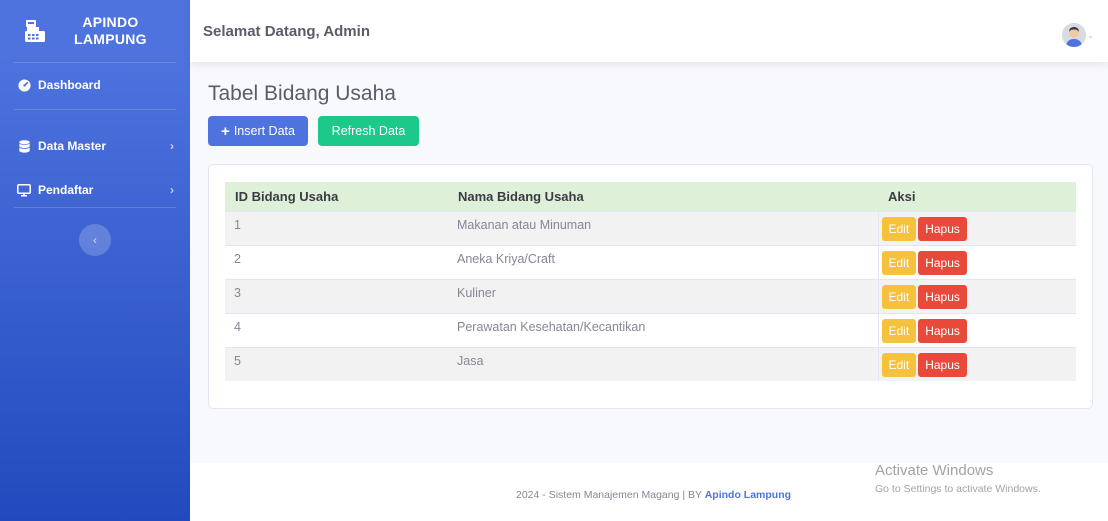 The image size is (1108, 521). What do you see at coordinates (663, 227) in the screenshot?
I see `cell-nama: Makanan atau Minuman` at bounding box center [663, 227].